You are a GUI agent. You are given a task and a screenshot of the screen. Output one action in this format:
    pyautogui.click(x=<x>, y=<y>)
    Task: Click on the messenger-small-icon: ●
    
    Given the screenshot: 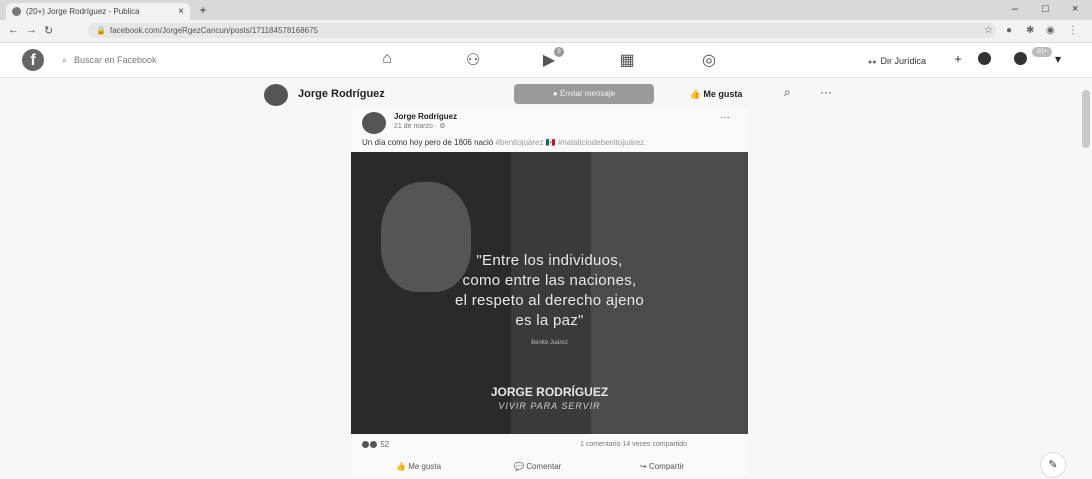 What is the action you would take?
    pyautogui.click(x=556, y=93)
    